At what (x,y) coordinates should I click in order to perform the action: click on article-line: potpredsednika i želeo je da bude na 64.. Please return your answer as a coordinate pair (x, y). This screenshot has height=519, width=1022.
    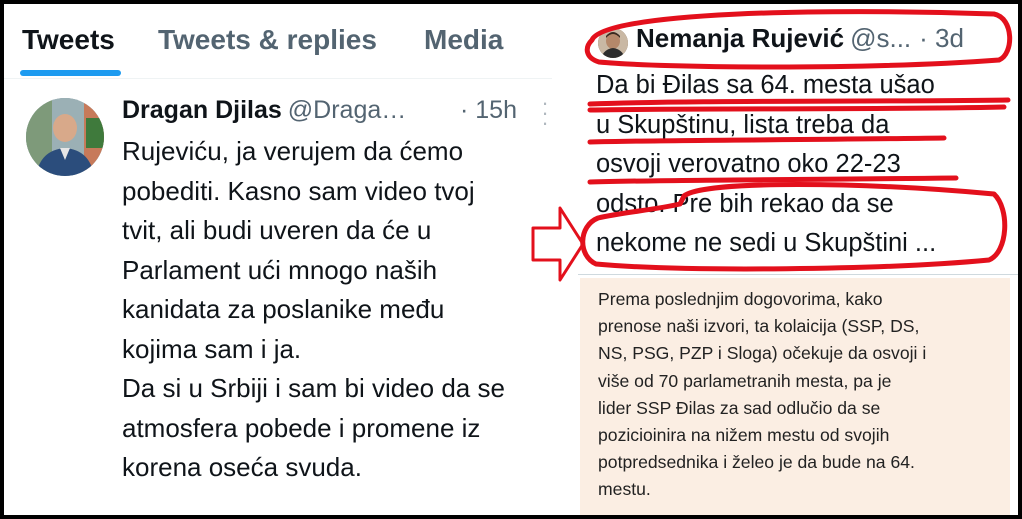
    Looking at the image, I should click on (756, 462).